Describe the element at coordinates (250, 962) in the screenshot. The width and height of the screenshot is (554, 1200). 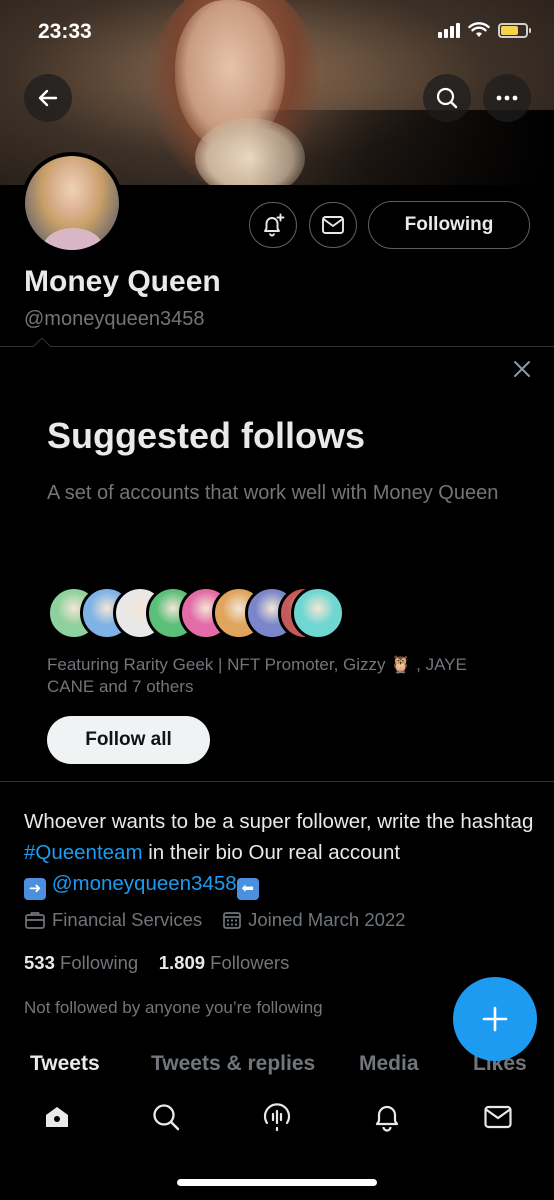
I see `followers-stat-label: Followers` at that location.